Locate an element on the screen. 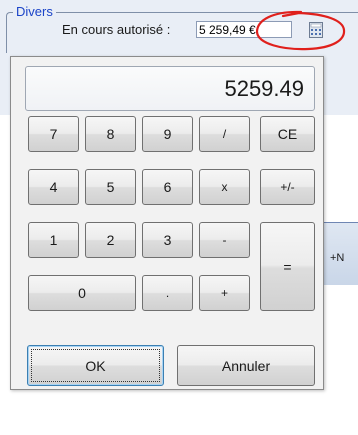 The height and width of the screenshot is (435, 358). group-title: Divers is located at coordinates (34, 12).